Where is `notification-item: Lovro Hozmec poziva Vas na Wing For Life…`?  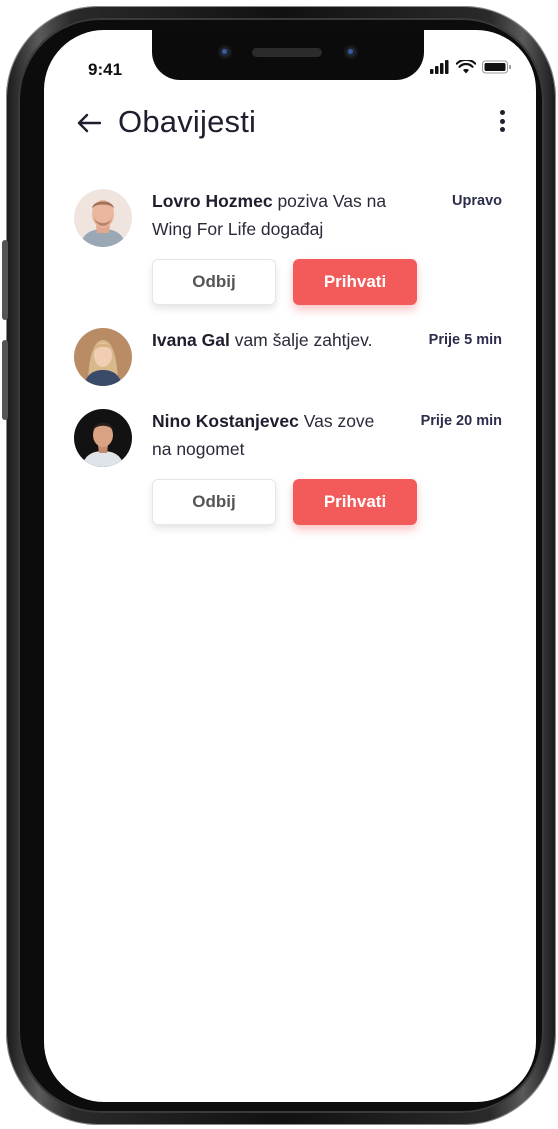
notification-item: Lovro Hozmec poziva Vas na Wing For Life… is located at coordinates (289, 249).